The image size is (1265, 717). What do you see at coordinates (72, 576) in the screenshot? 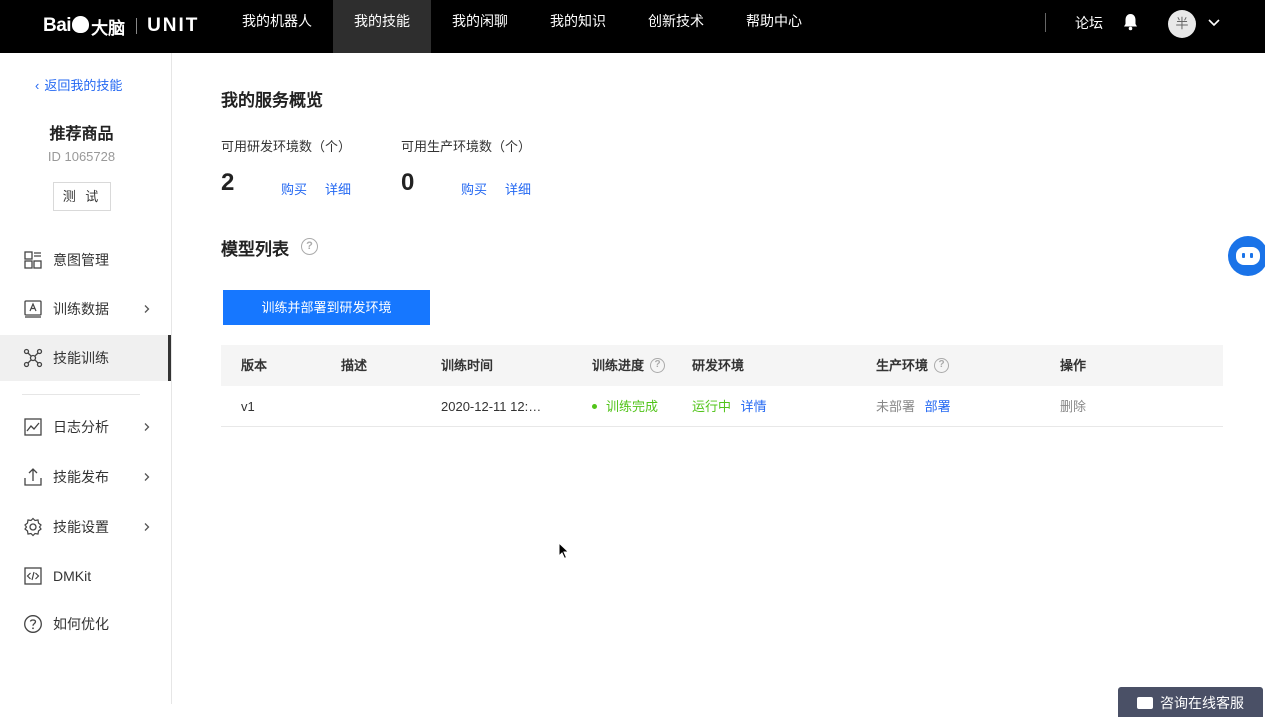
I see `sidebar-item-label: DMKit` at bounding box center [72, 576].